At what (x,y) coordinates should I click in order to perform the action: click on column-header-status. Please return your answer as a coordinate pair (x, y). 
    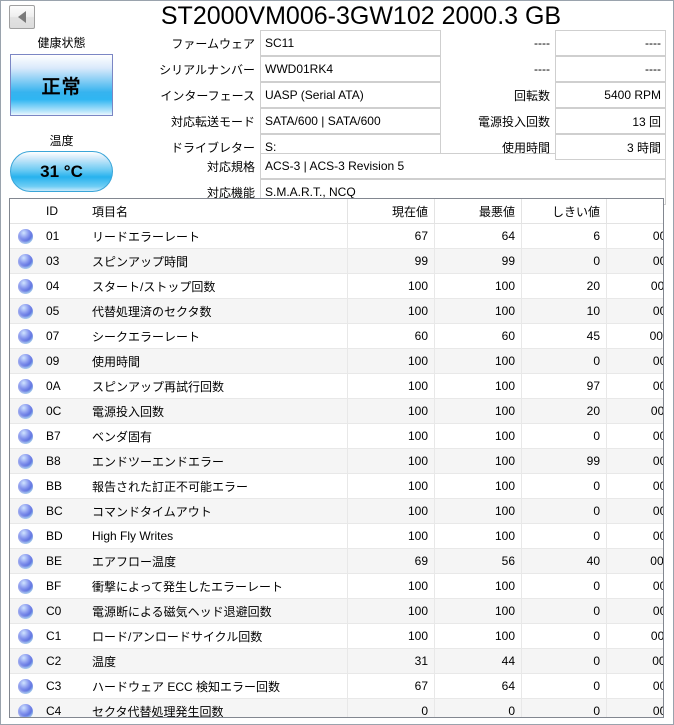
    Looking at the image, I should click on (25, 211).